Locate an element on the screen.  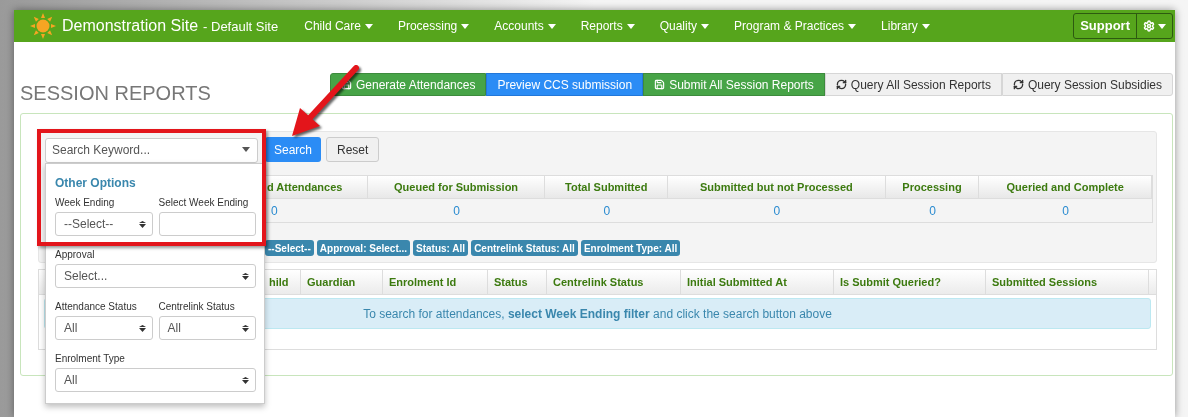
action-button: Submit All Session Reports is located at coordinates (734, 84).